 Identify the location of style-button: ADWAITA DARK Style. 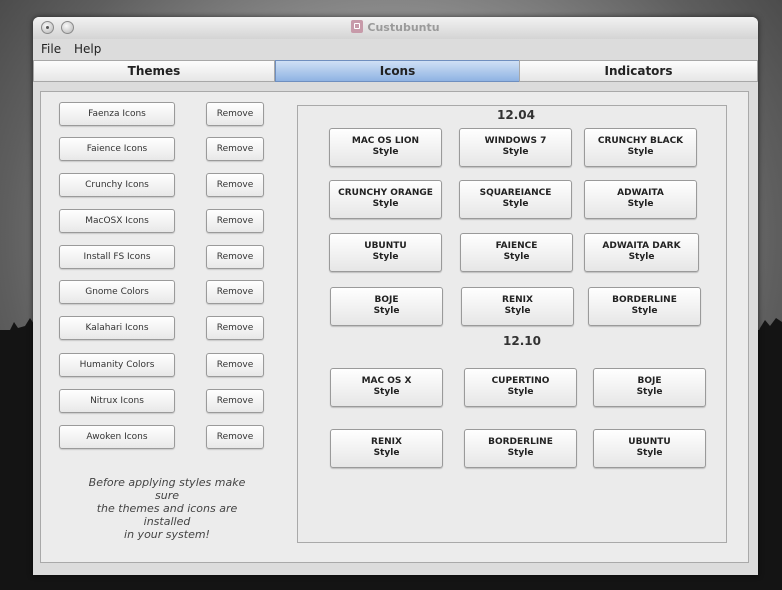
(641, 252).